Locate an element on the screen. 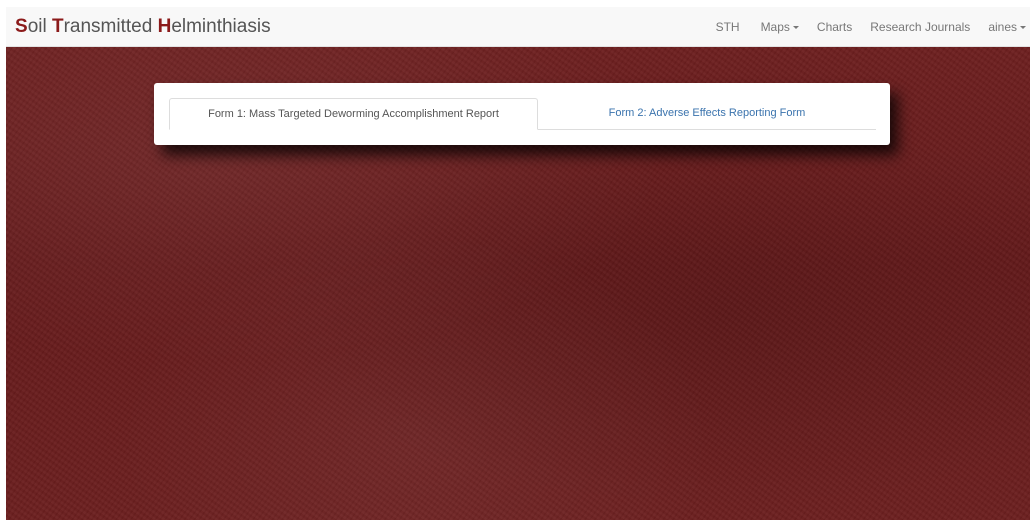 Image resolution: width=1035 pixels, height=524 pixels. nav-item-label: Charts is located at coordinates (834, 27).